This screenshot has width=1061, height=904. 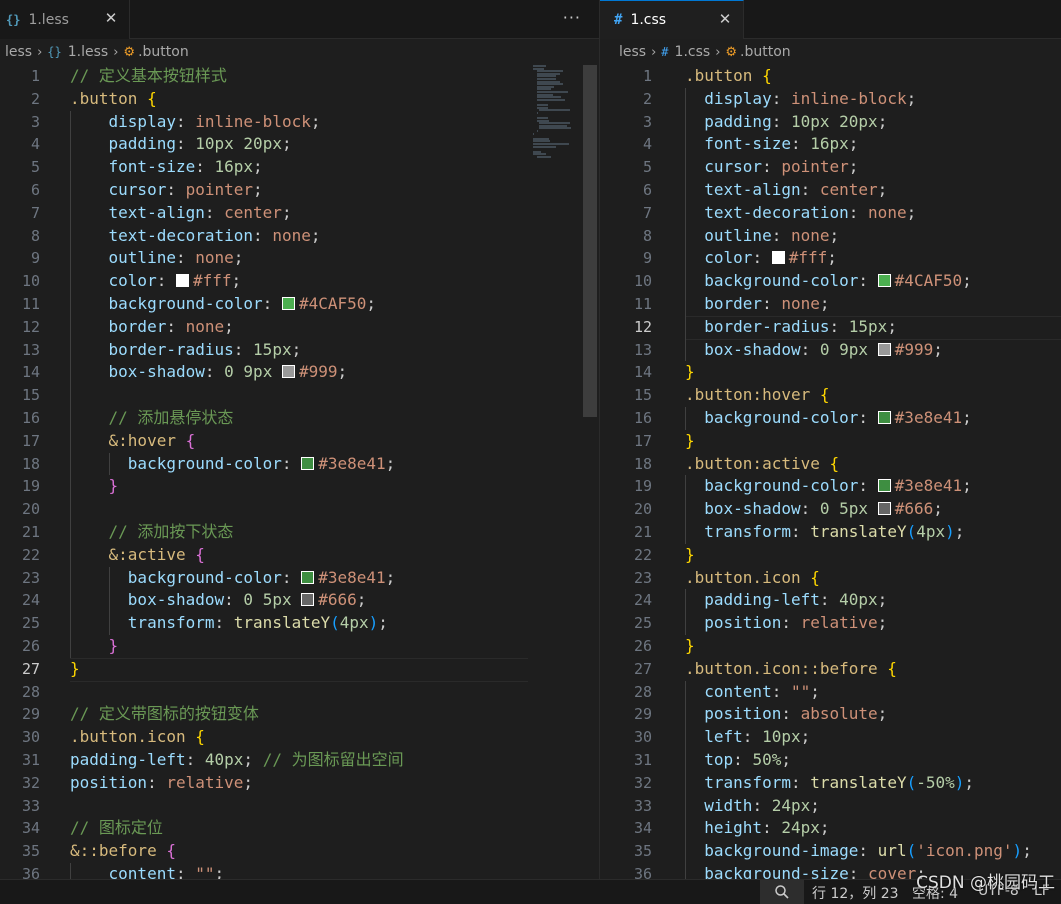 I want to click on cursor-position: 行 12，列 23, so click(x=855, y=893).